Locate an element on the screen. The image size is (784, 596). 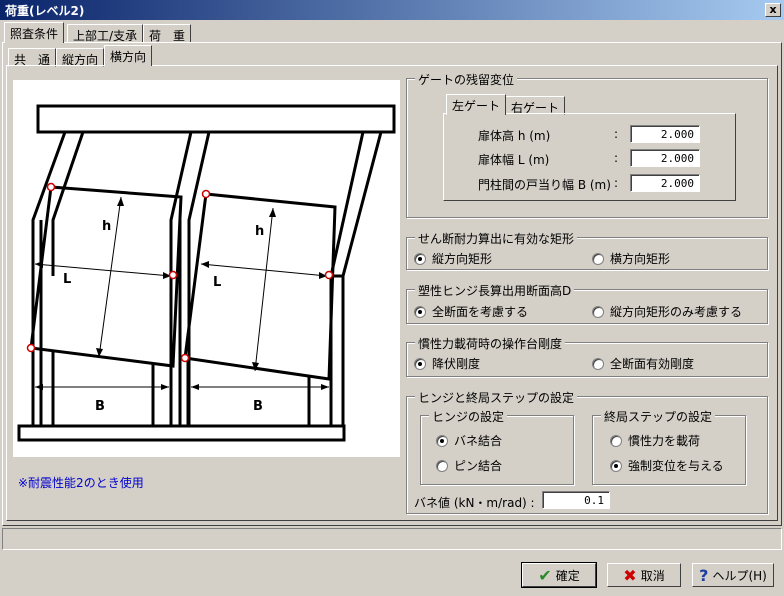
status-bar is located at coordinates (392, 539).